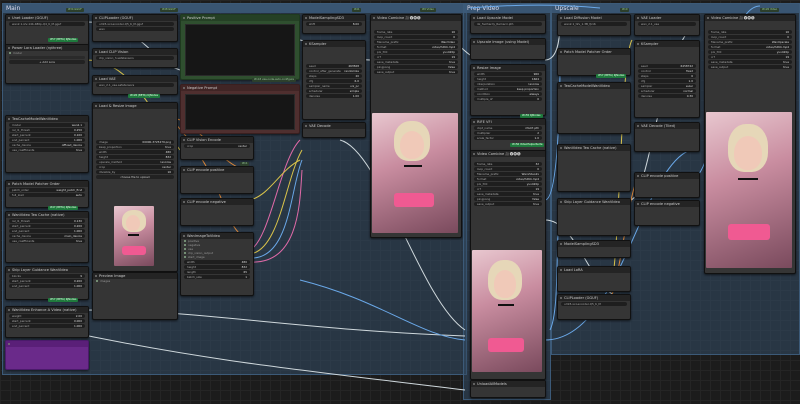  What do you see at coordinates (508, 122) in the screenshot?
I see `node-title: RIFE VFI` at bounding box center [508, 122].